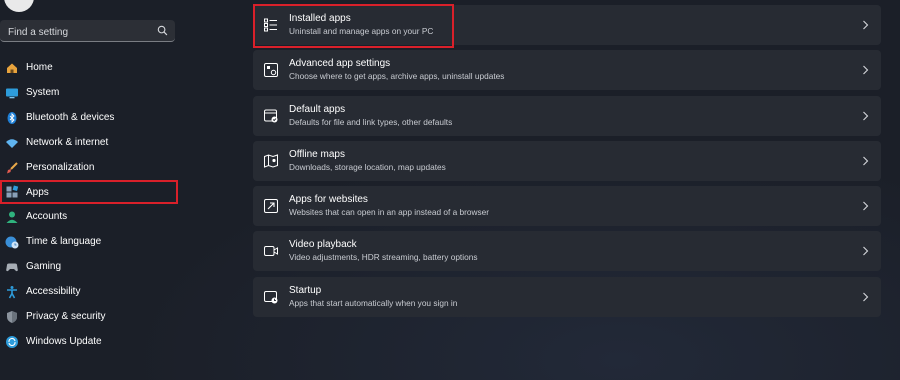 The width and height of the screenshot is (900, 380). I want to click on row-title: Installed apps, so click(320, 18).